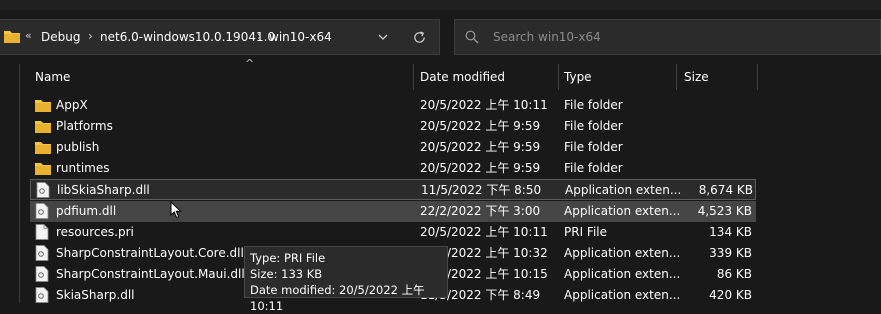 Image resolution: width=881 pixels, height=314 pixels. Describe the element at coordinates (83, 168) in the screenshot. I see `file-name: runtimes` at that location.